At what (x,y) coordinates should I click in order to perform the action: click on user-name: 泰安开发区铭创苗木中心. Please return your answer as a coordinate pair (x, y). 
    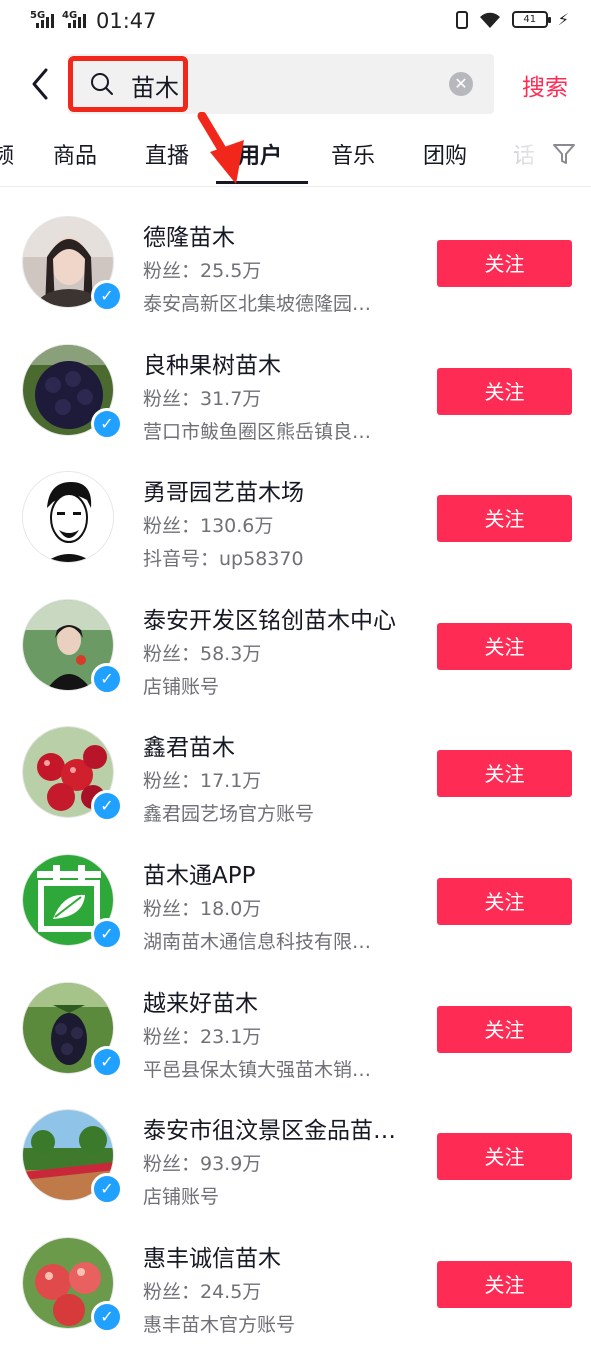
    Looking at the image, I should click on (269, 620).